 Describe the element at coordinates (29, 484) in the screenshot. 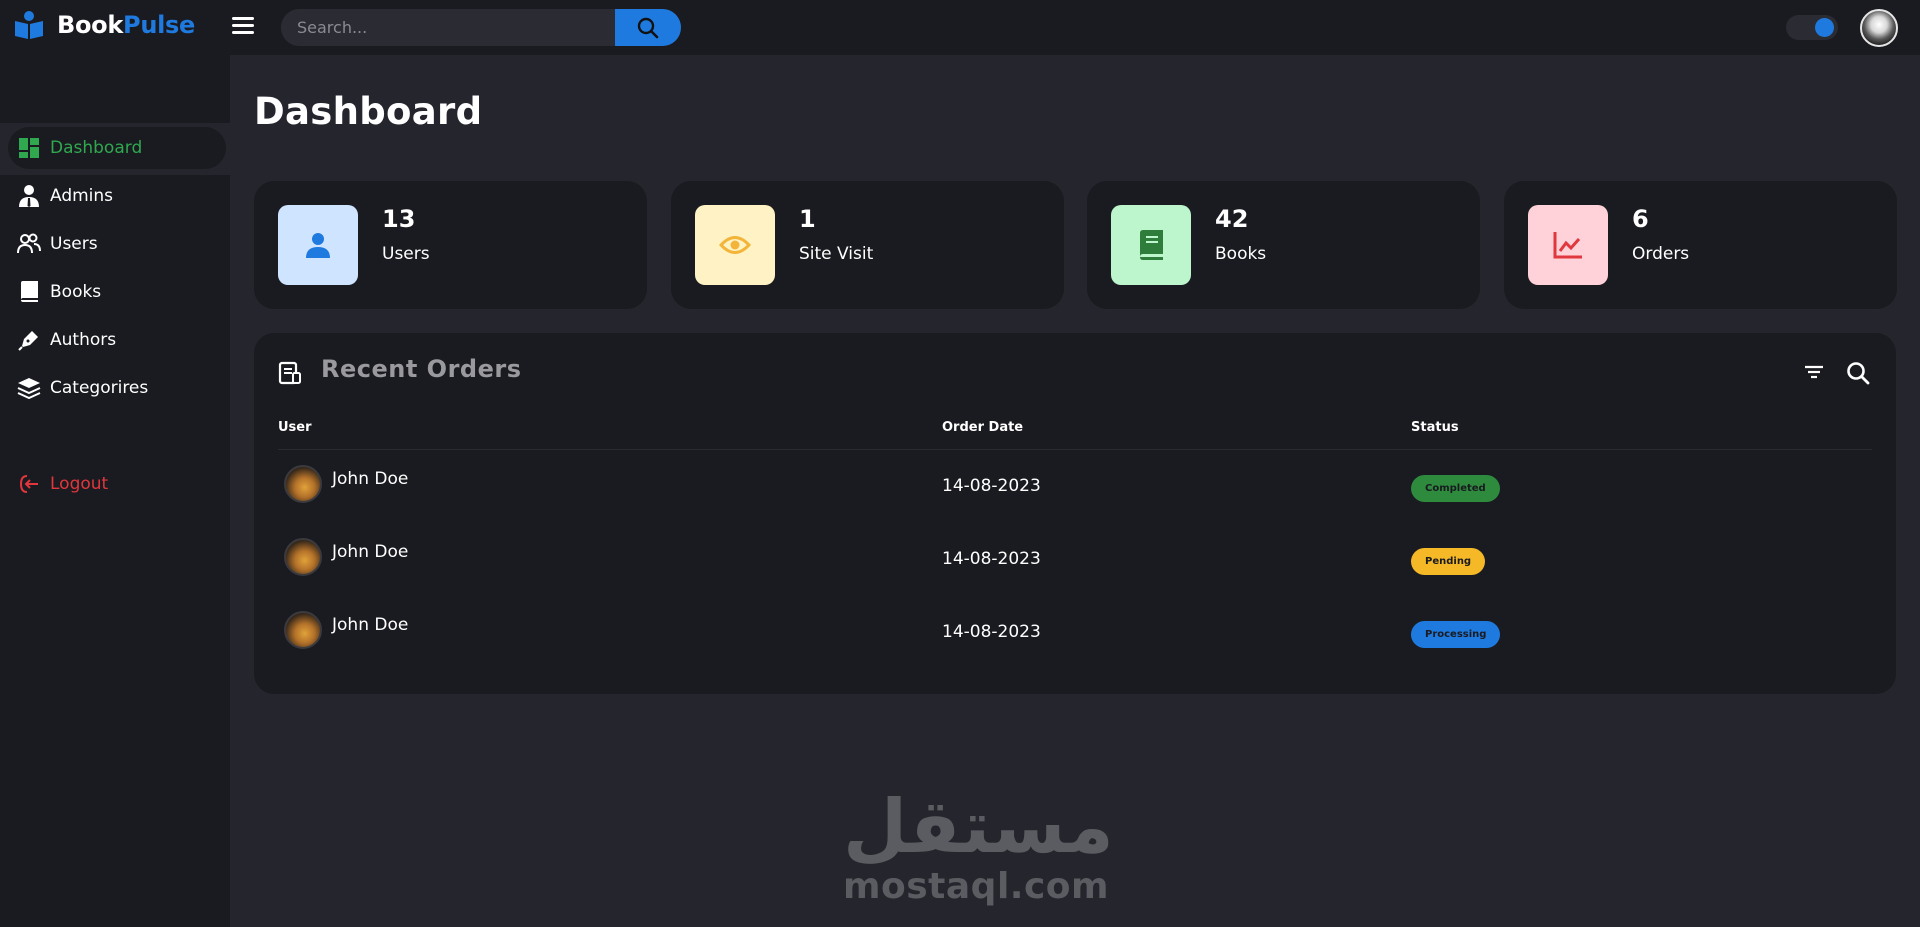

I see `logout-icon` at that location.